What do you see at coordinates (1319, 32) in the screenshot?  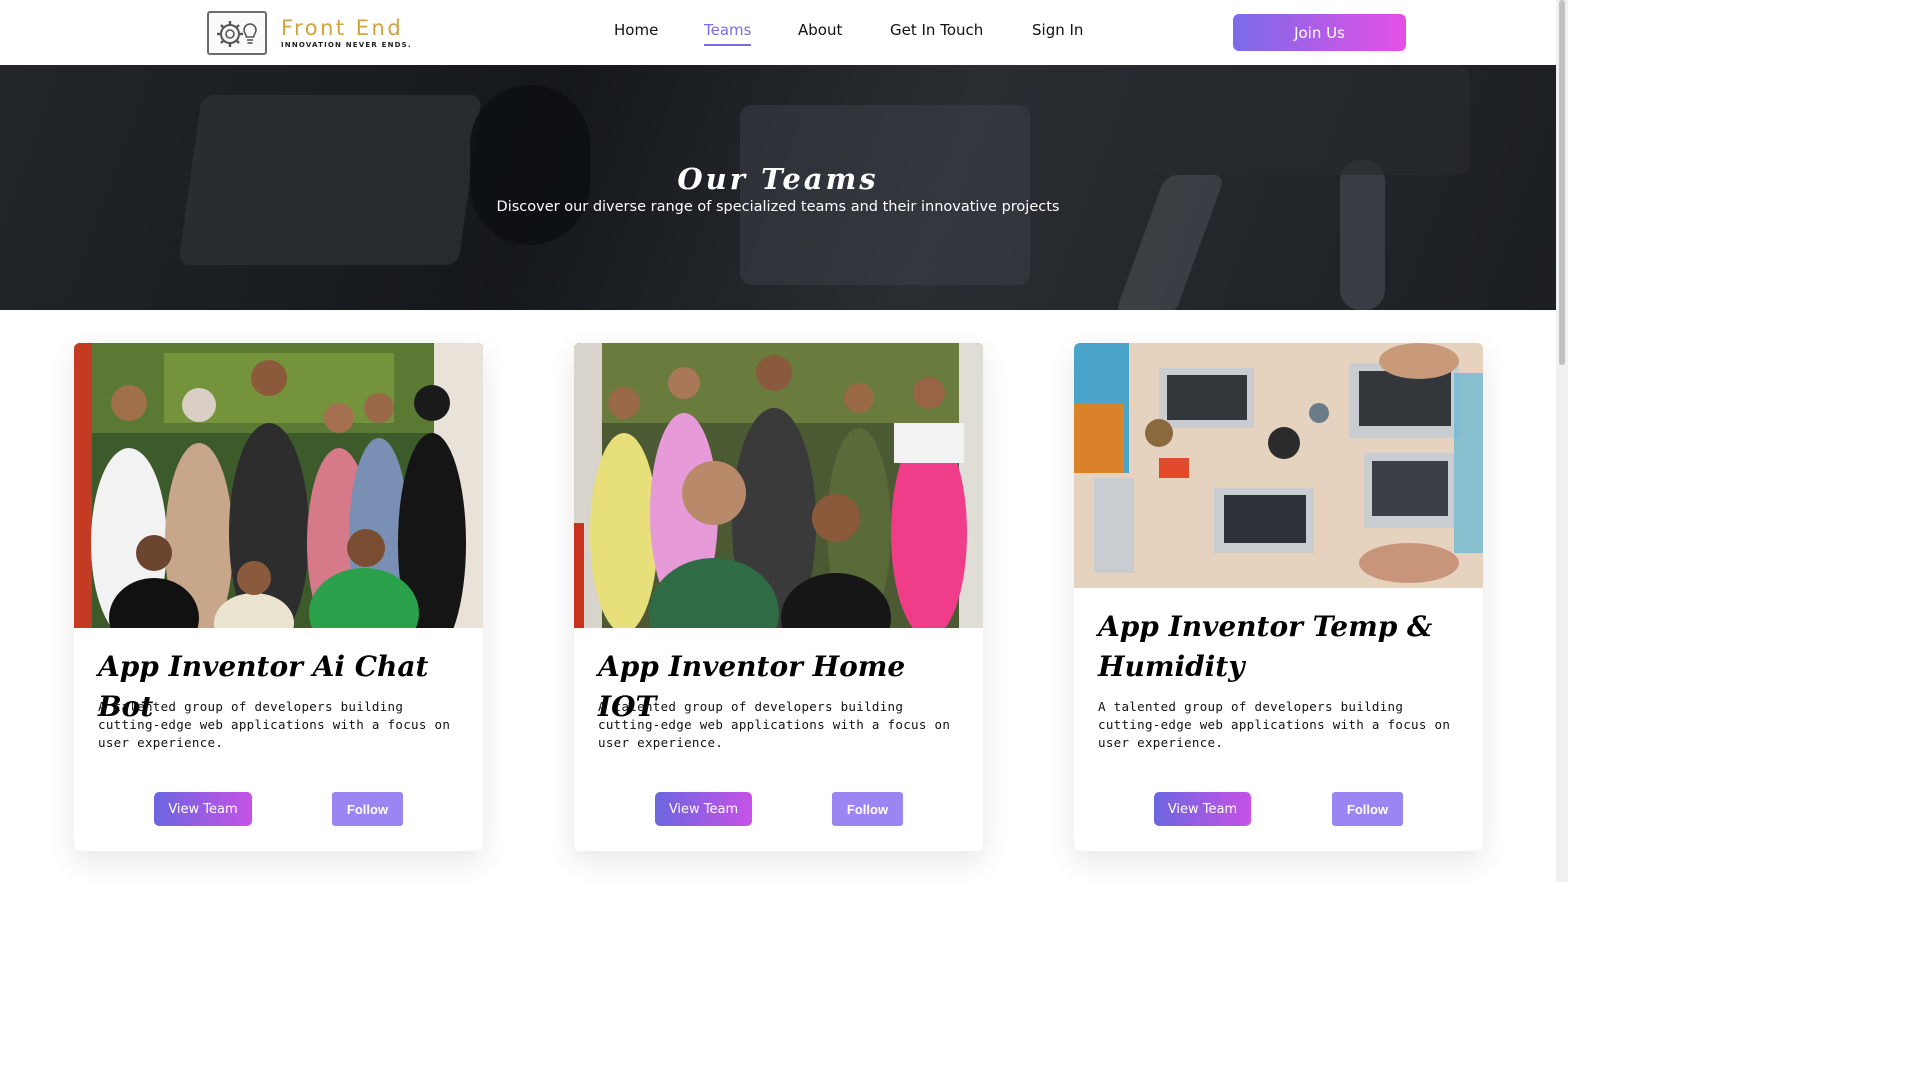 I see `join-us-button: Join Us` at bounding box center [1319, 32].